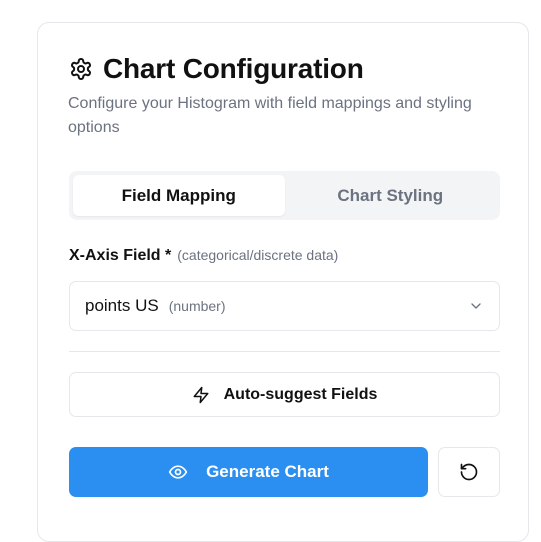 The width and height of the screenshot is (541, 542). I want to click on selected-field-type: (number), so click(197, 306).